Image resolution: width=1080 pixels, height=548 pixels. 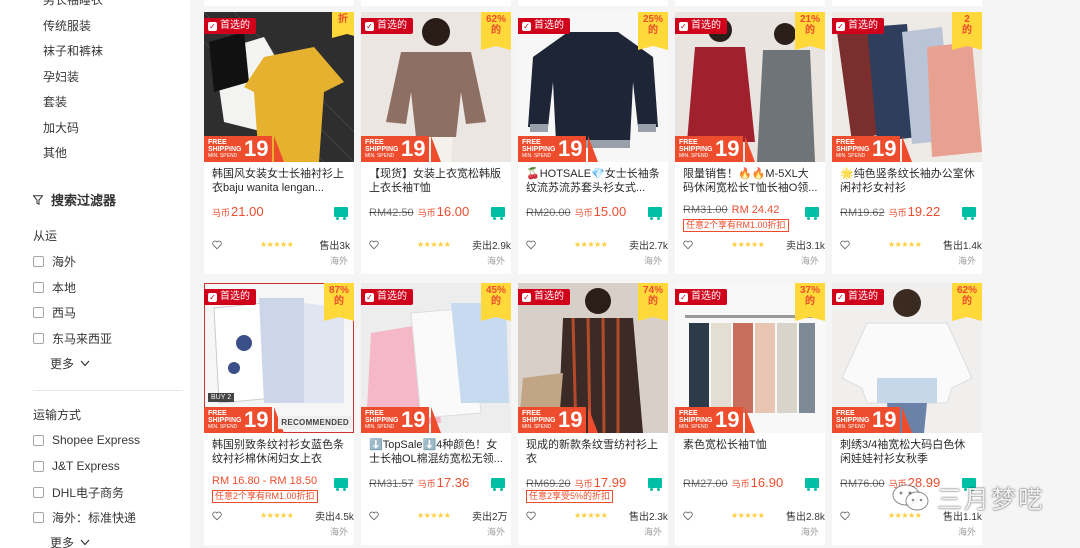 I want to click on category-link: 孕妇装, so click(x=61, y=76).